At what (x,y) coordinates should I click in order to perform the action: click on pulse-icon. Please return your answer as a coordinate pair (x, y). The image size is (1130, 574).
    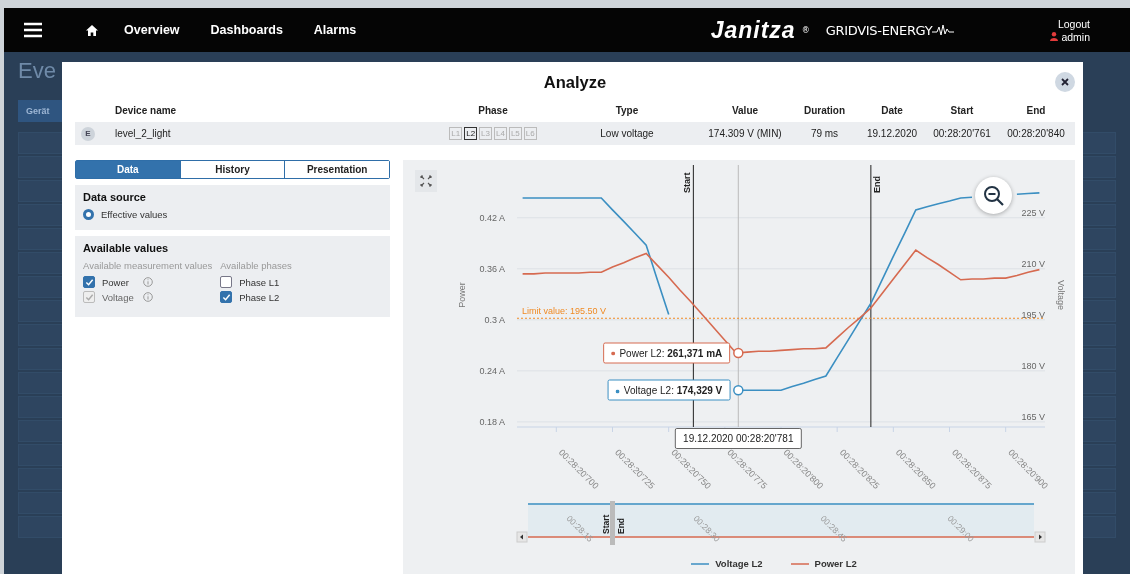
    Looking at the image, I should click on (943, 30).